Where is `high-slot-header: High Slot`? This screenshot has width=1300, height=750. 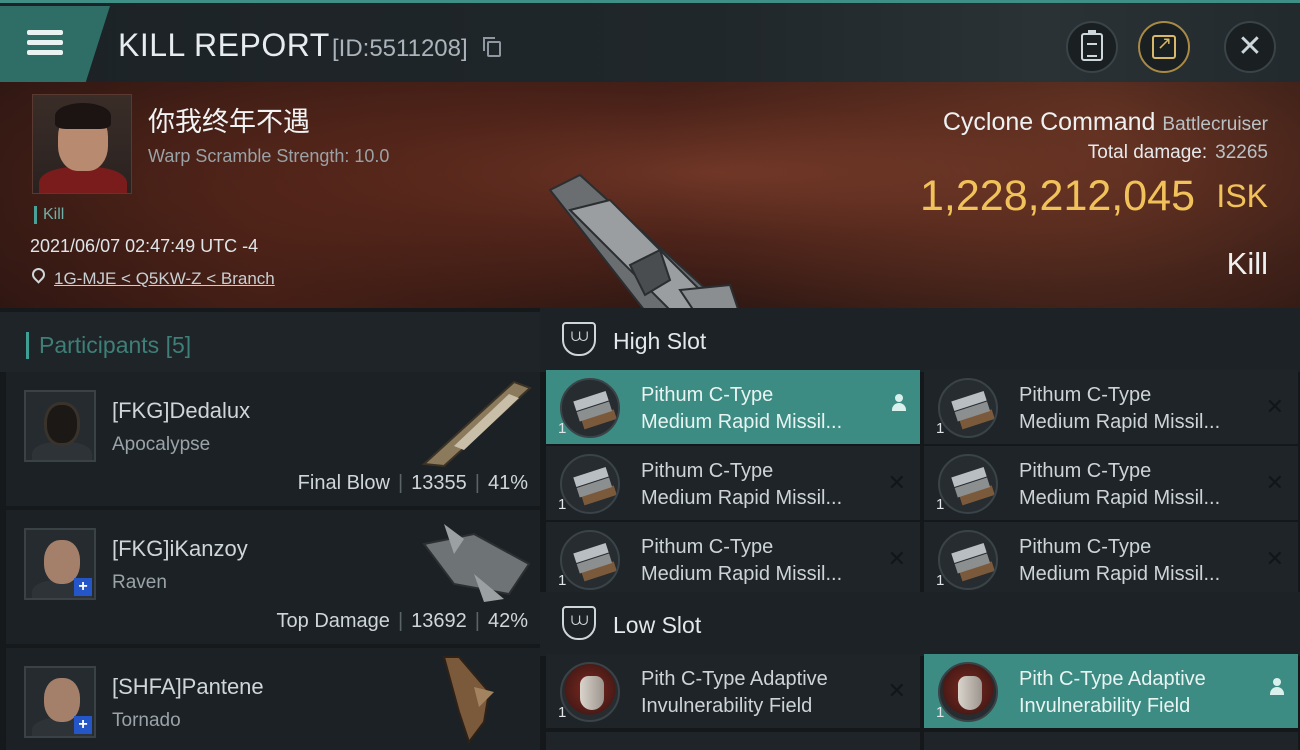 high-slot-header: High Slot is located at coordinates (920, 340).